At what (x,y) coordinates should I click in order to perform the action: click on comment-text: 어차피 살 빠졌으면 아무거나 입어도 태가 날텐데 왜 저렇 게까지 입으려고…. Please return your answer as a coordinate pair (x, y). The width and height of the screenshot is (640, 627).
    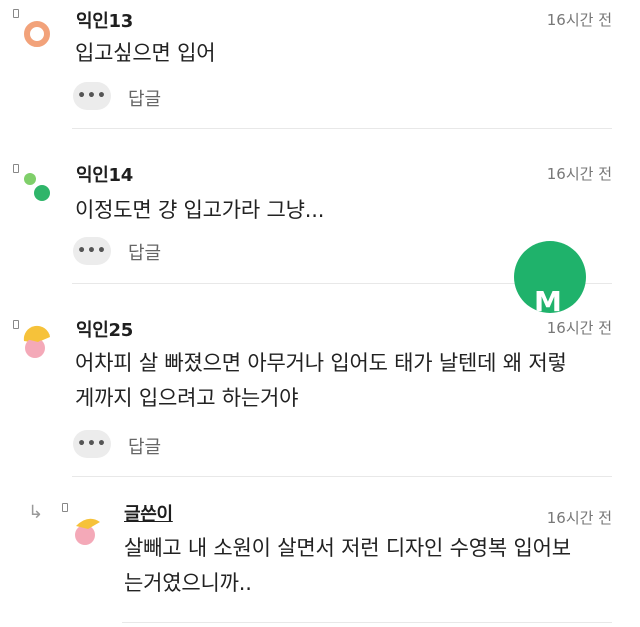
    Looking at the image, I should click on (321, 381).